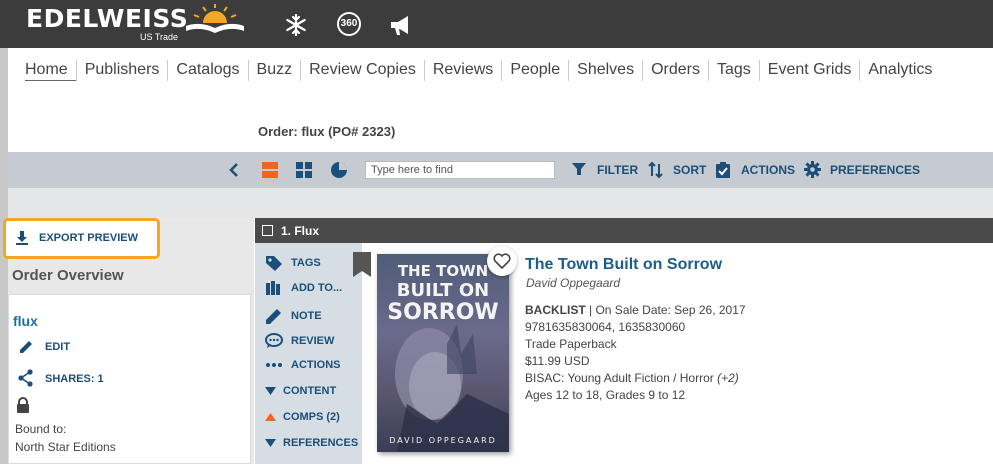 The image size is (993, 464). Describe the element at coordinates (310, 391) in the screenshot. I see `content-label: CONTENT` at that location.